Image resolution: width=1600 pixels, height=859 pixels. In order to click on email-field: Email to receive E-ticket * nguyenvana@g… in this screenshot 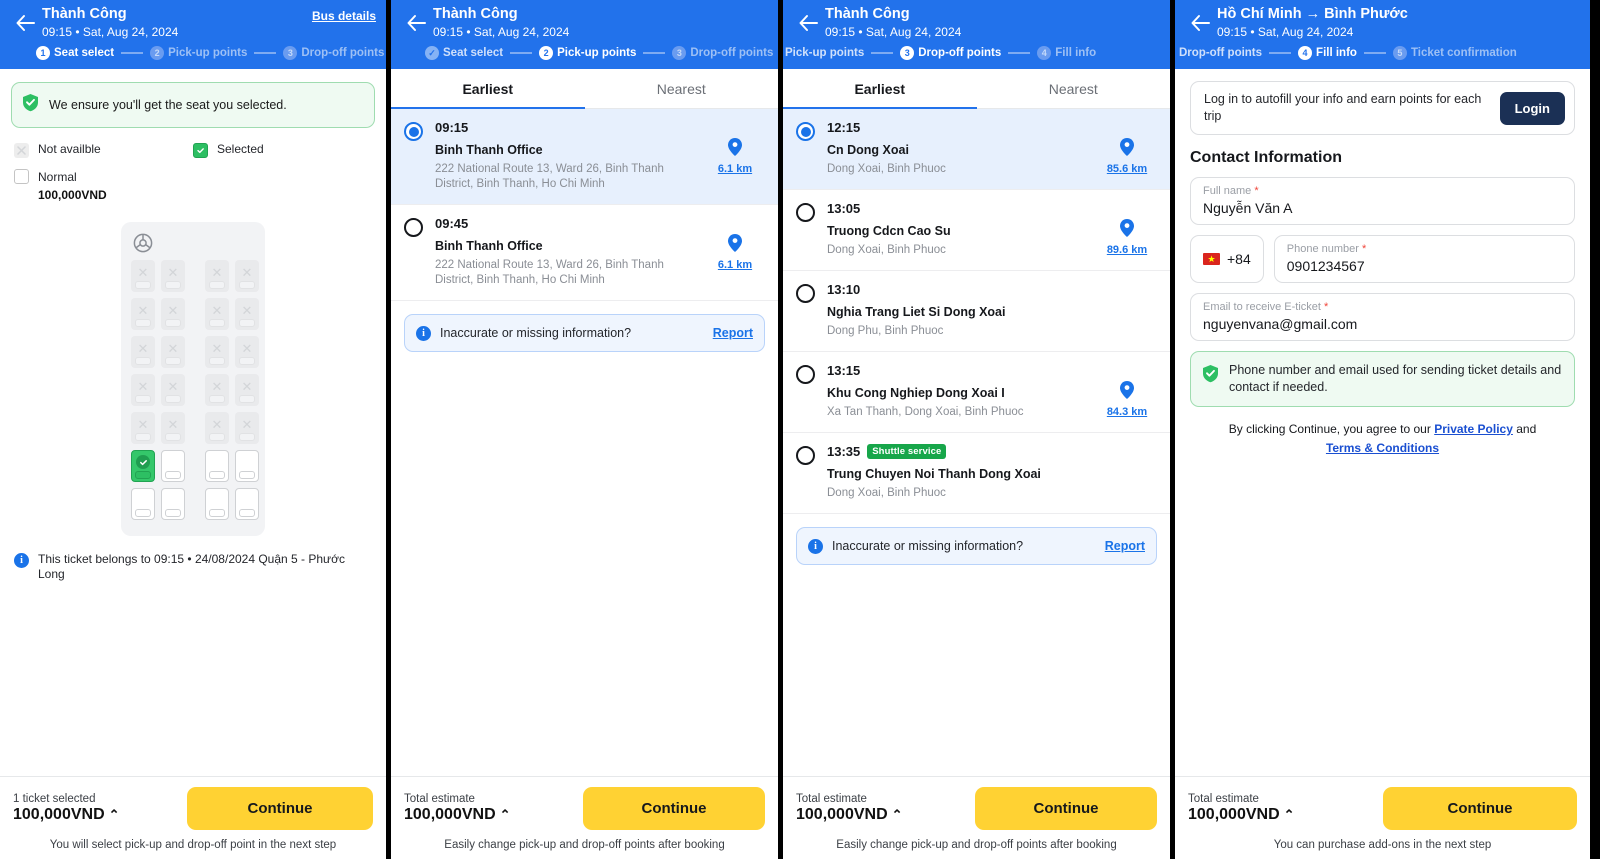, I will do `click(1382, 317)`.